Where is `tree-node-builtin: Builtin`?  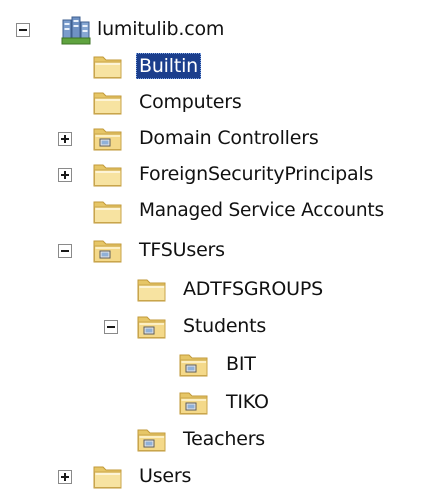
tree-node-builtin: Builtin is located at coordinates (120, 66).